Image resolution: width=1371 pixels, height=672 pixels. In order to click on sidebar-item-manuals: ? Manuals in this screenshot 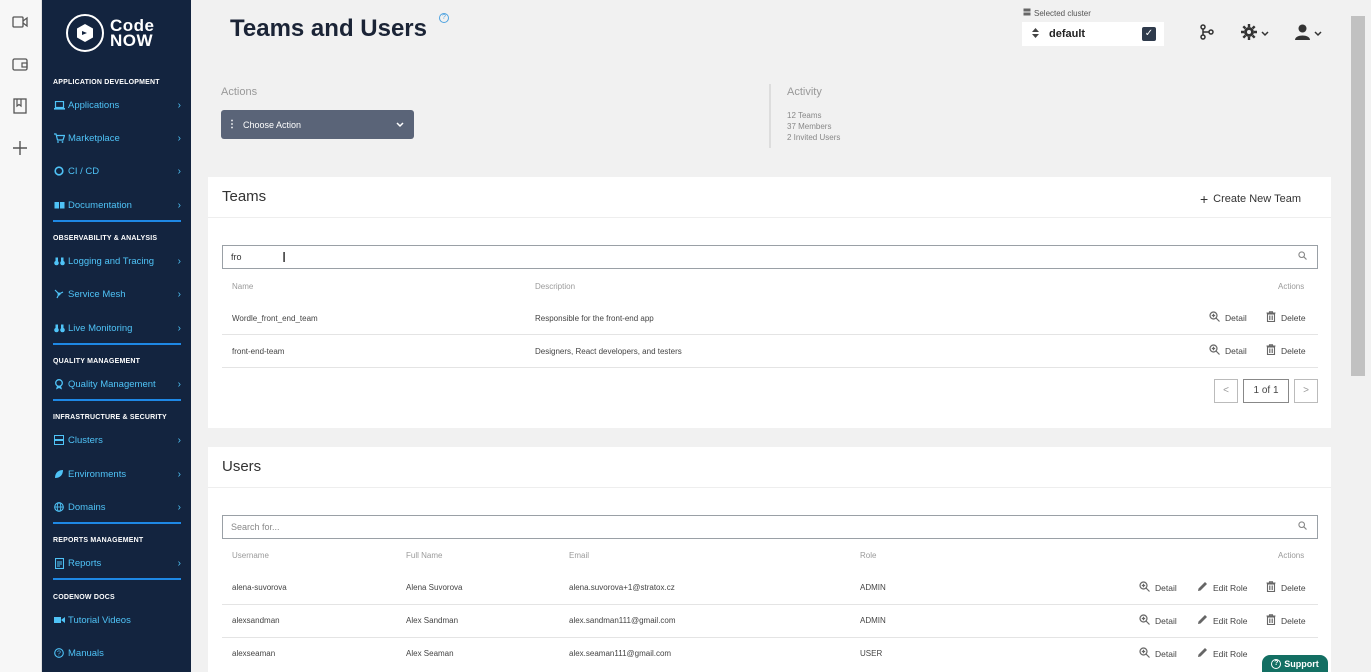, I will do `click(117, 653)`.